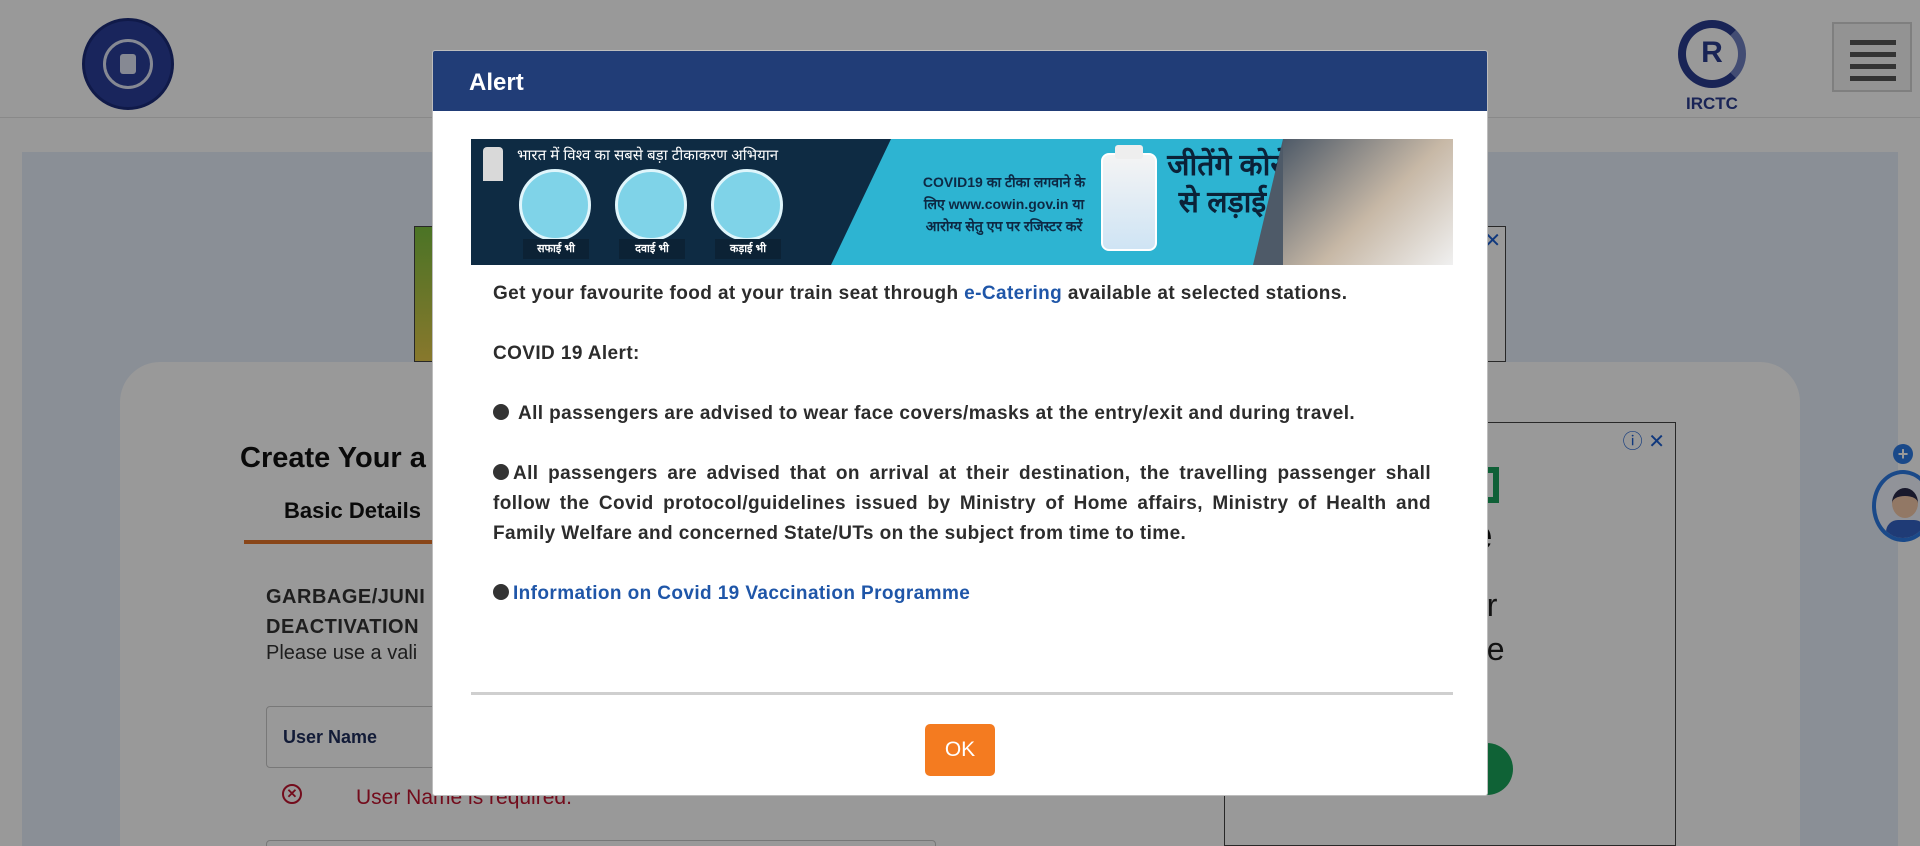 Image resolution: width=1920 pixels, height=846 pixels. What do you see at coordinates (651, 205) in the screenshot?
I see `medicine-icon` at bounding box center [651, 205].